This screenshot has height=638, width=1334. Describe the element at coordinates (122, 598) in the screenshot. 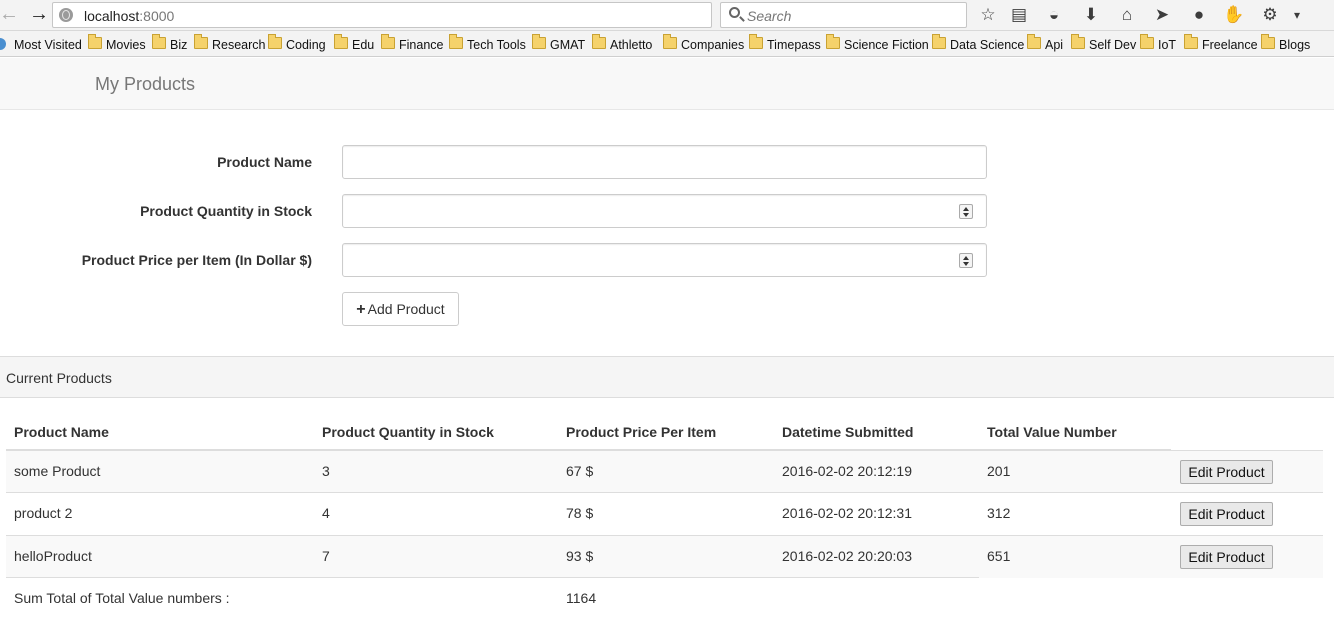

I see `sum-label: Sum Total of Total Value numbers :` at that location.